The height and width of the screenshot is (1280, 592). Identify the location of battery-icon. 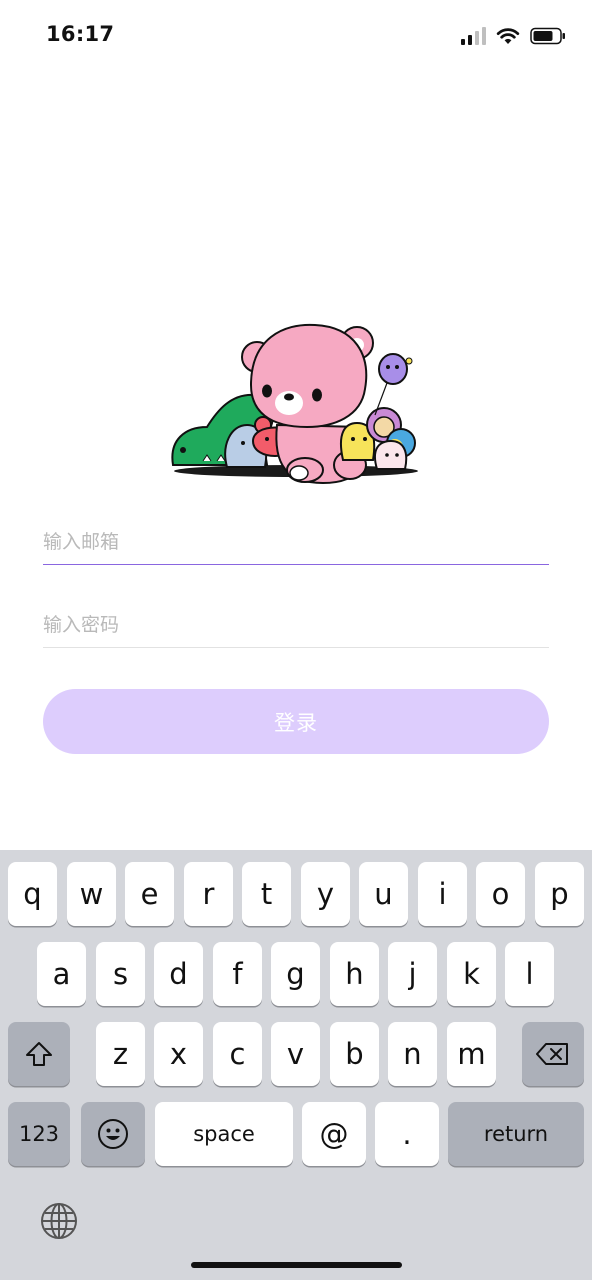
(547, 36).